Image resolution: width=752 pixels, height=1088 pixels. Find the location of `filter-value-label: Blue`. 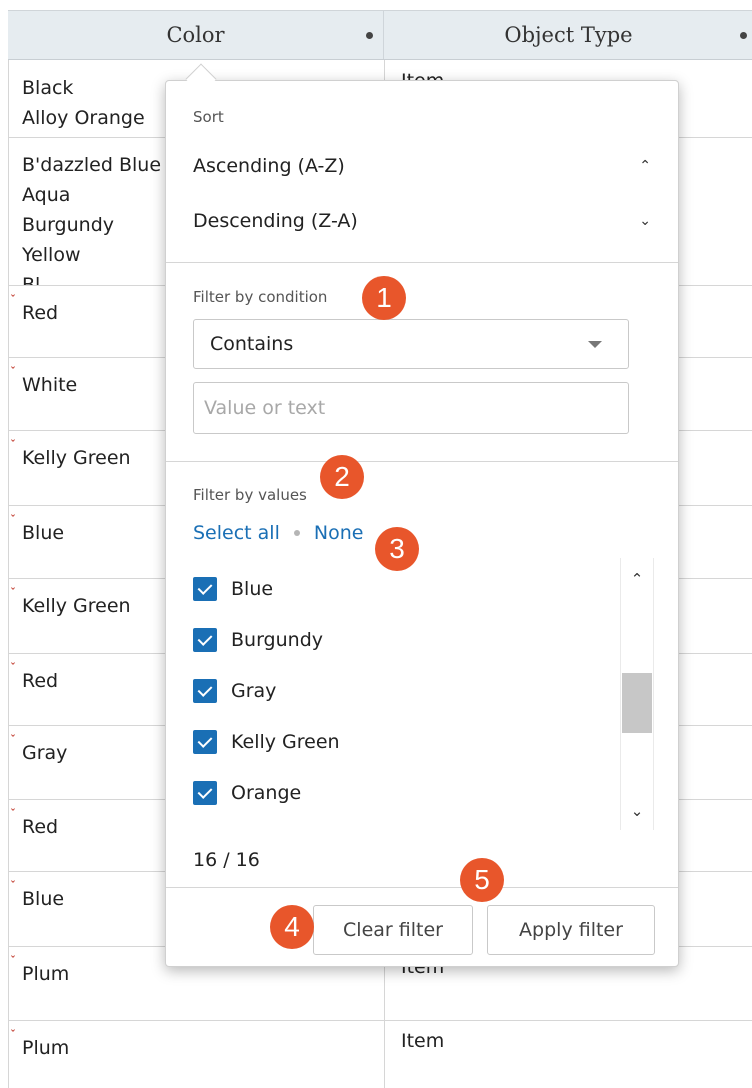

filter-value-label: Blue is located at coordinates (252, 589).